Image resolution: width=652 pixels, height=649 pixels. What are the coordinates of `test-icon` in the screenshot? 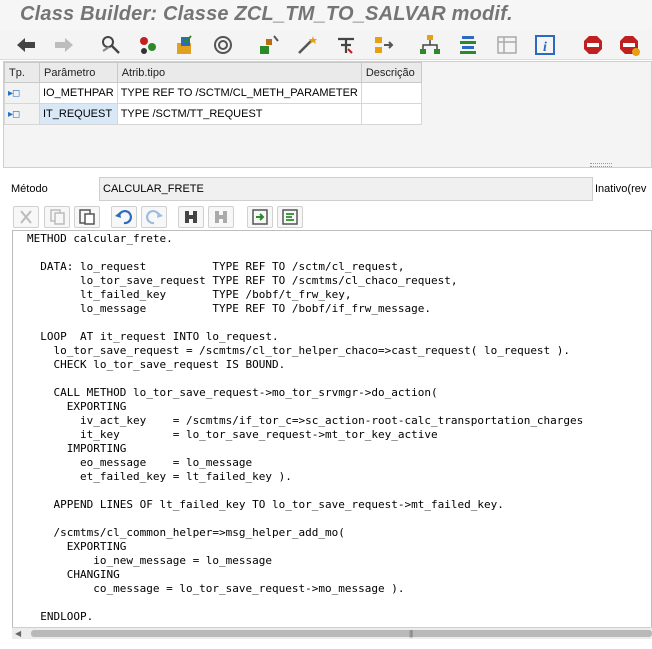 It's located at (269, 45).